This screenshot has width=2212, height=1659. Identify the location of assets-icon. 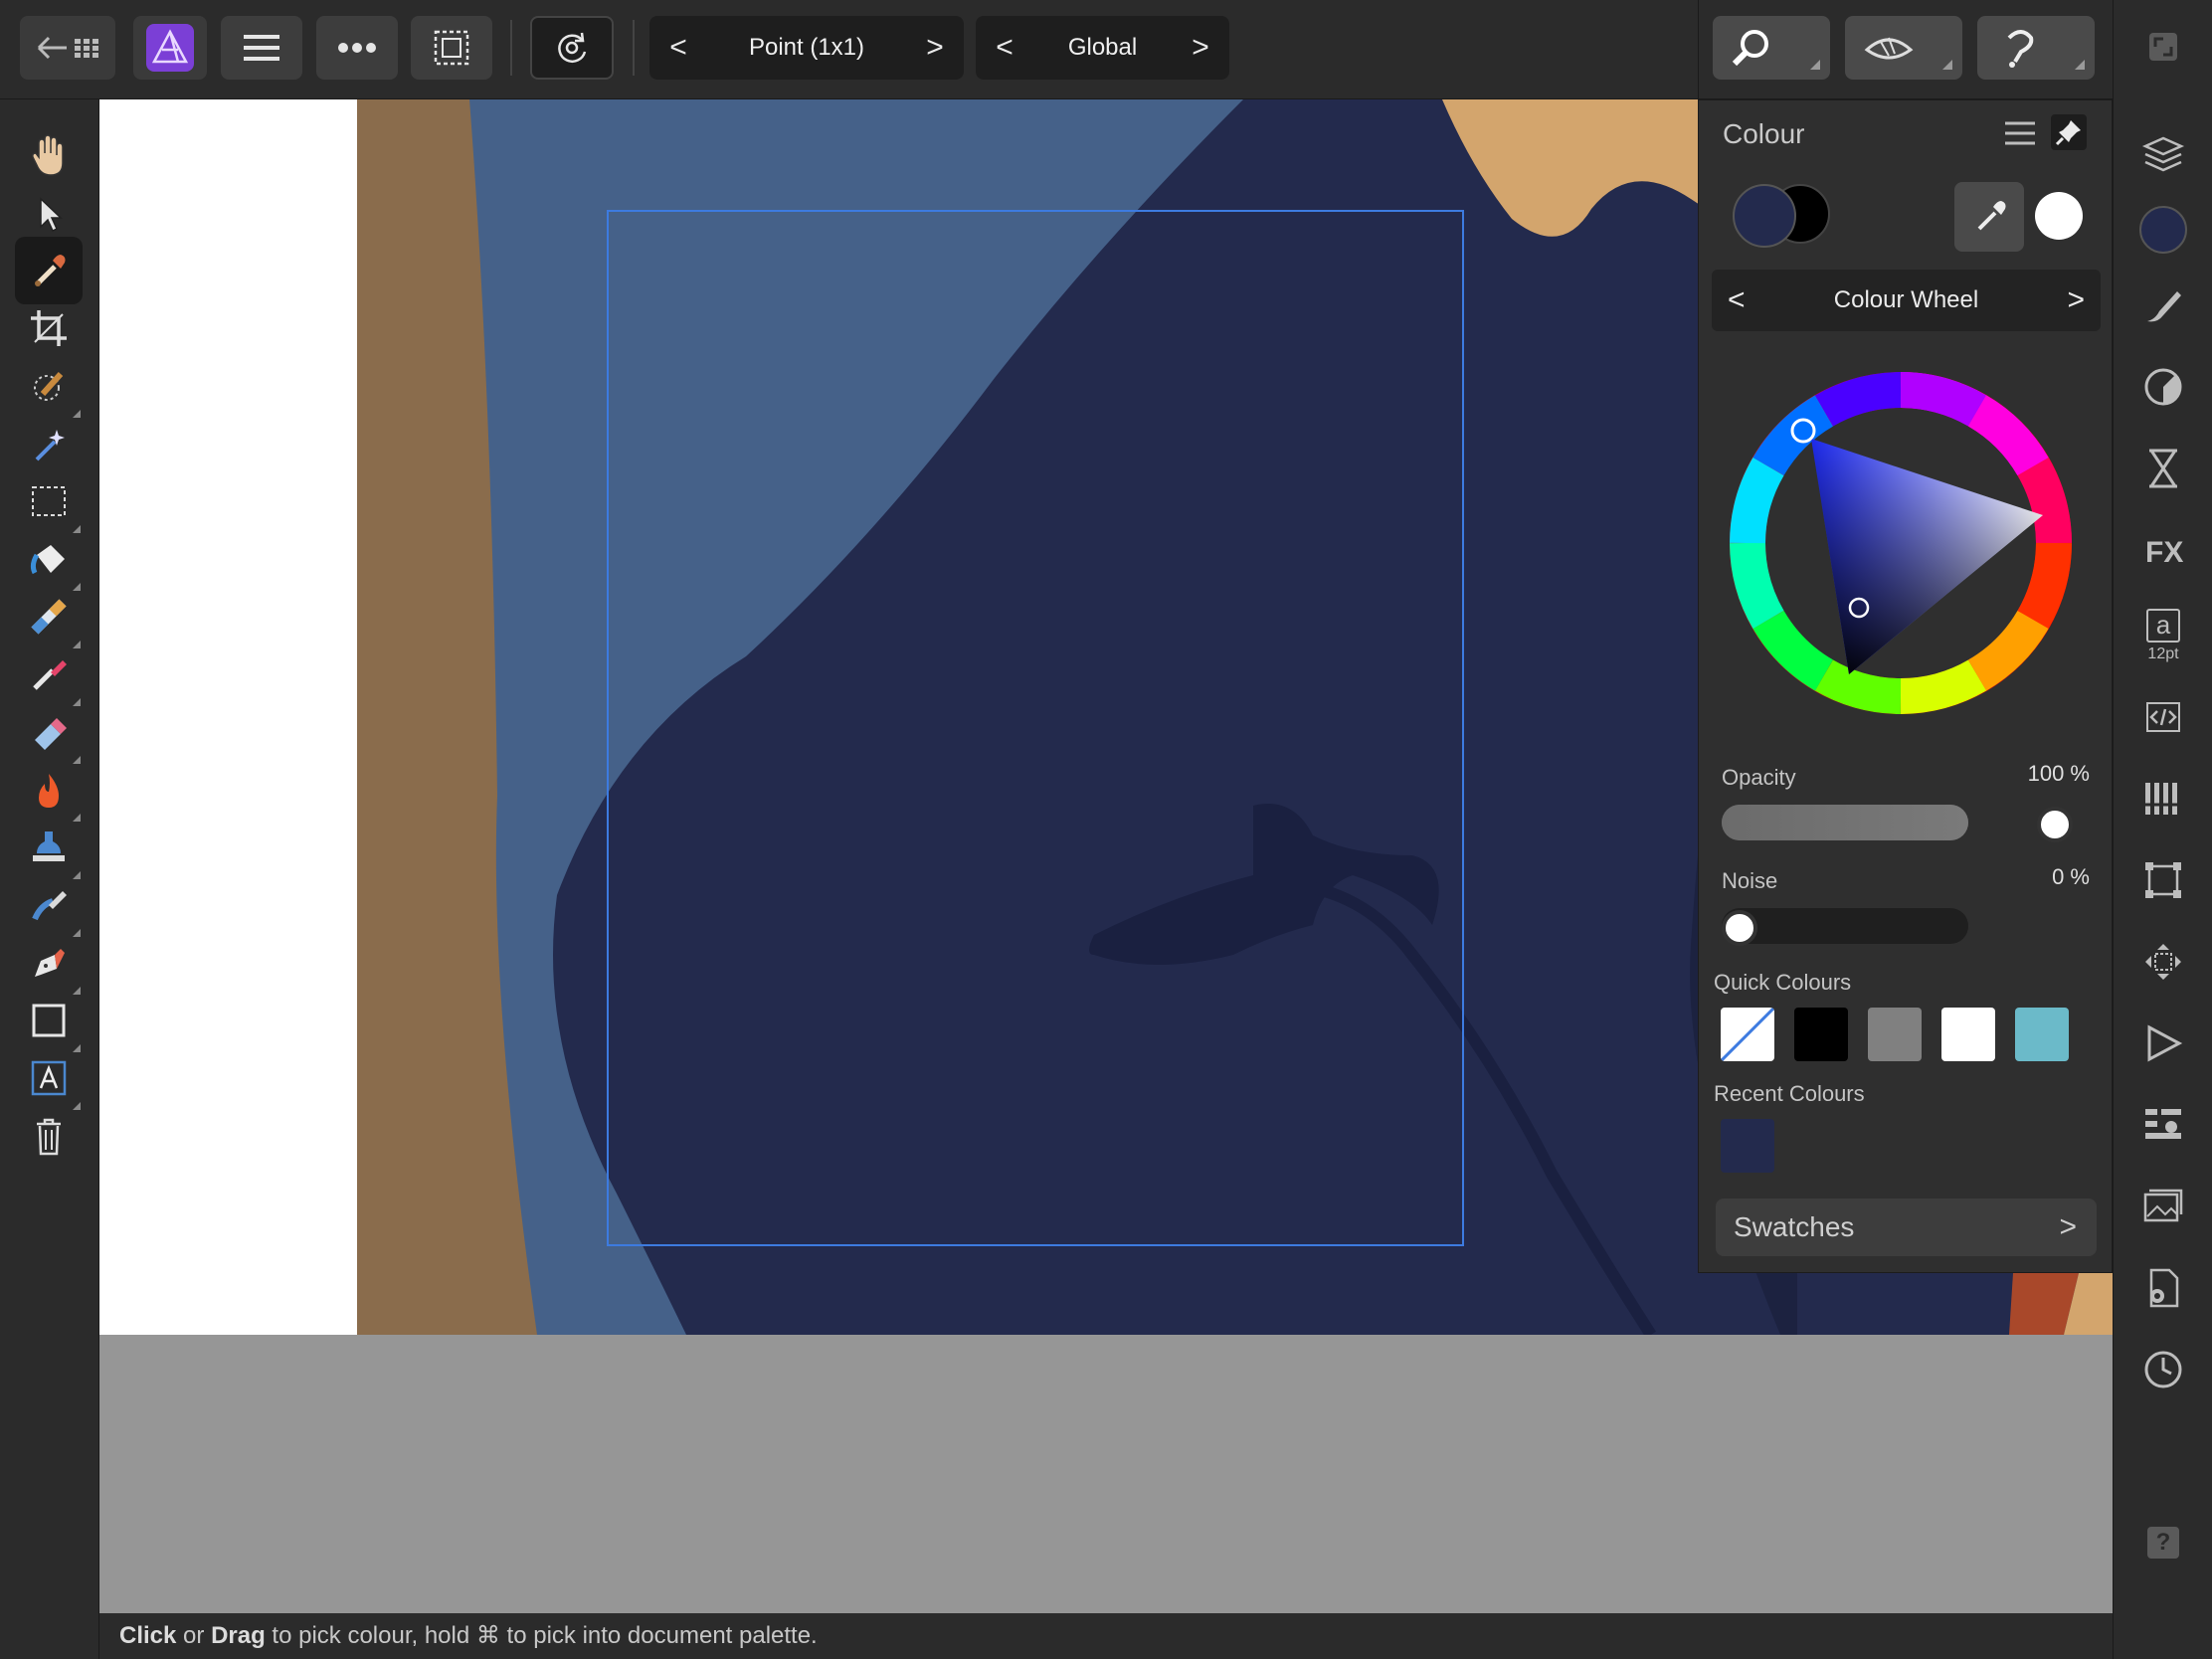
(2163, 1124).